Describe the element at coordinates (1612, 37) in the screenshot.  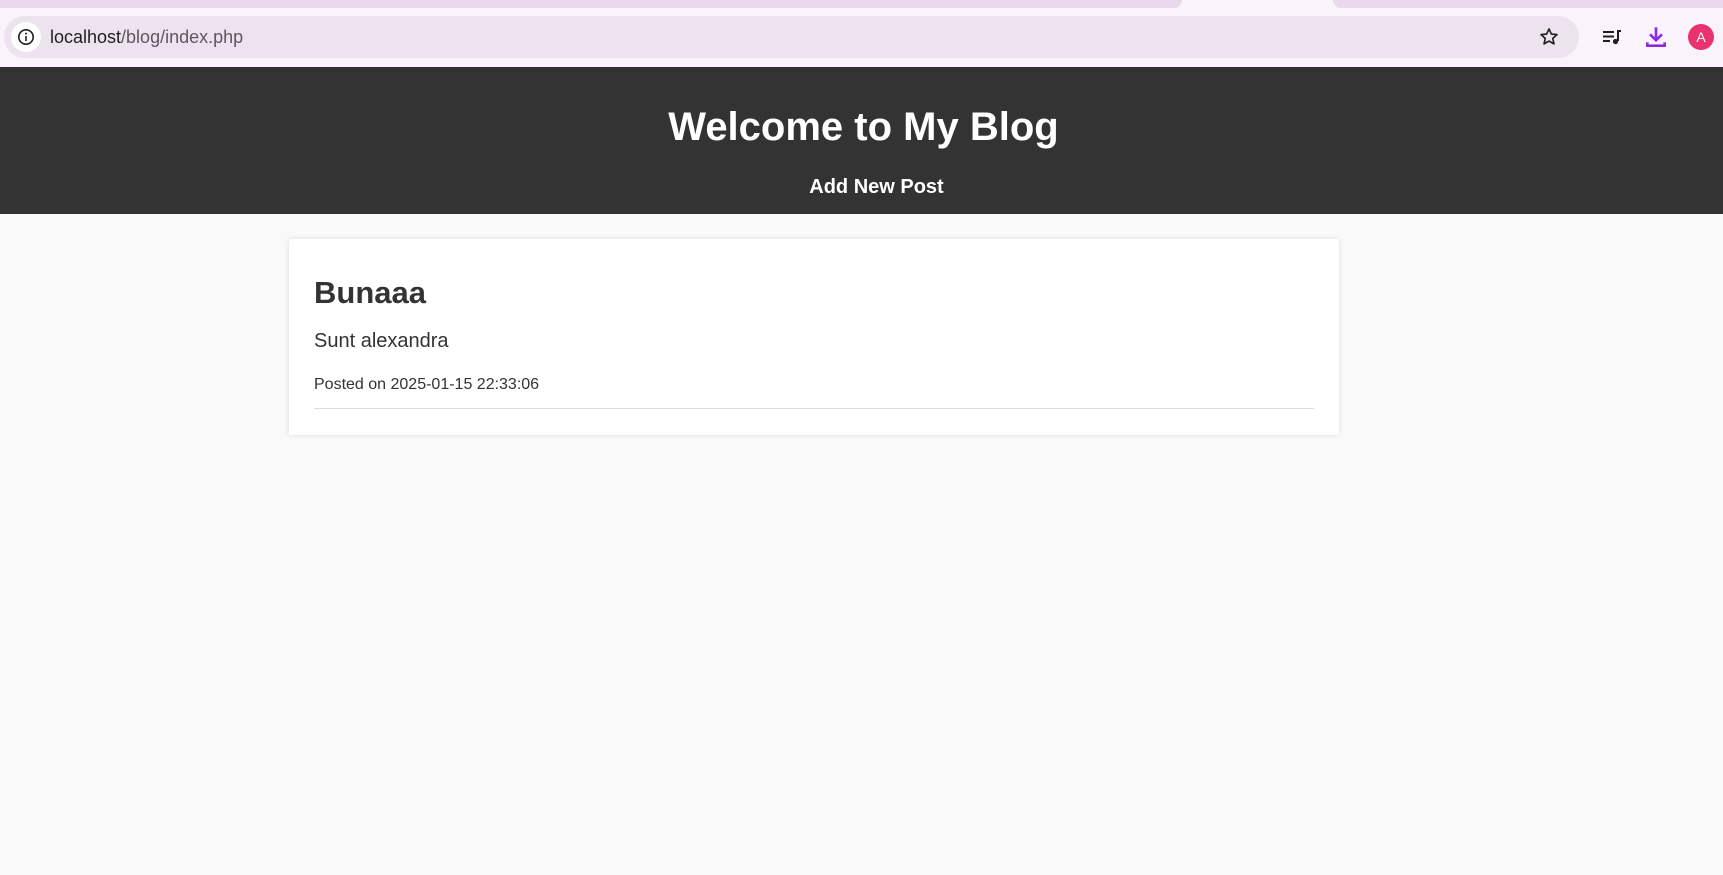
I see `playlist-icon` at that location.